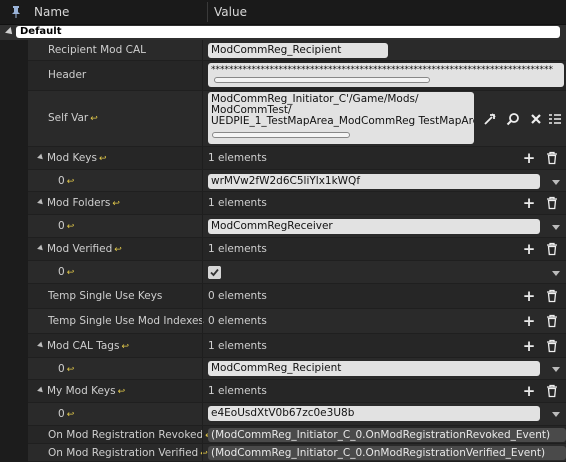  What do you see at coordinates (105, 296) in the screenshot?
I see `property-label: Temp Single Use Keys` at bounding box center [105, 296].